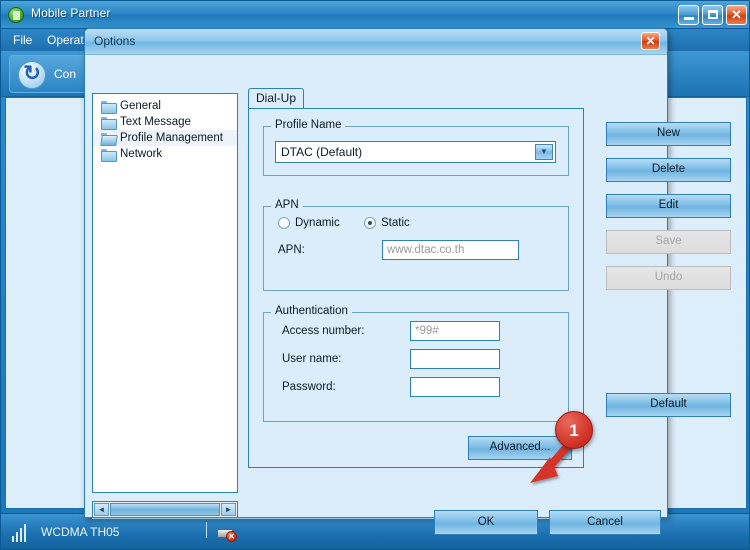 The height and width of the screenshot is (550, 750). I want to click on minimize-icon, so click(689, 18).